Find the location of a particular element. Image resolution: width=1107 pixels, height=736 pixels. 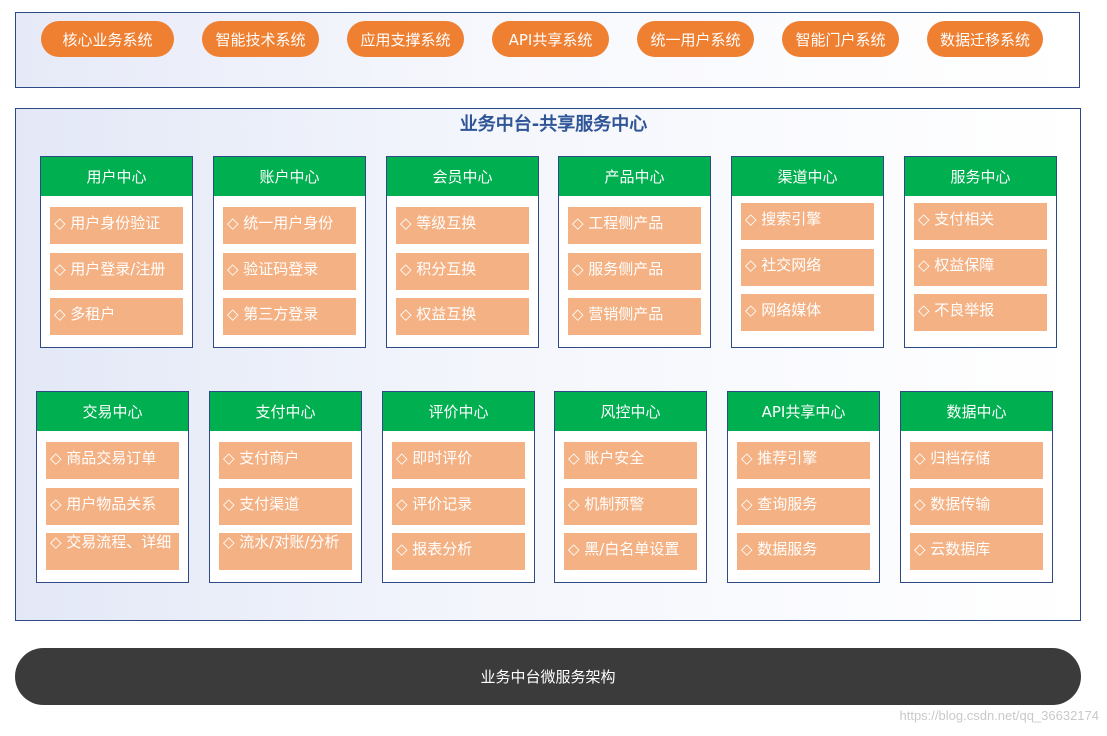

service-card: 服务中心 ◇ 支付相关 ◇ 权益保障 ◇ 不良举报 is located at coordinates (980, 252).